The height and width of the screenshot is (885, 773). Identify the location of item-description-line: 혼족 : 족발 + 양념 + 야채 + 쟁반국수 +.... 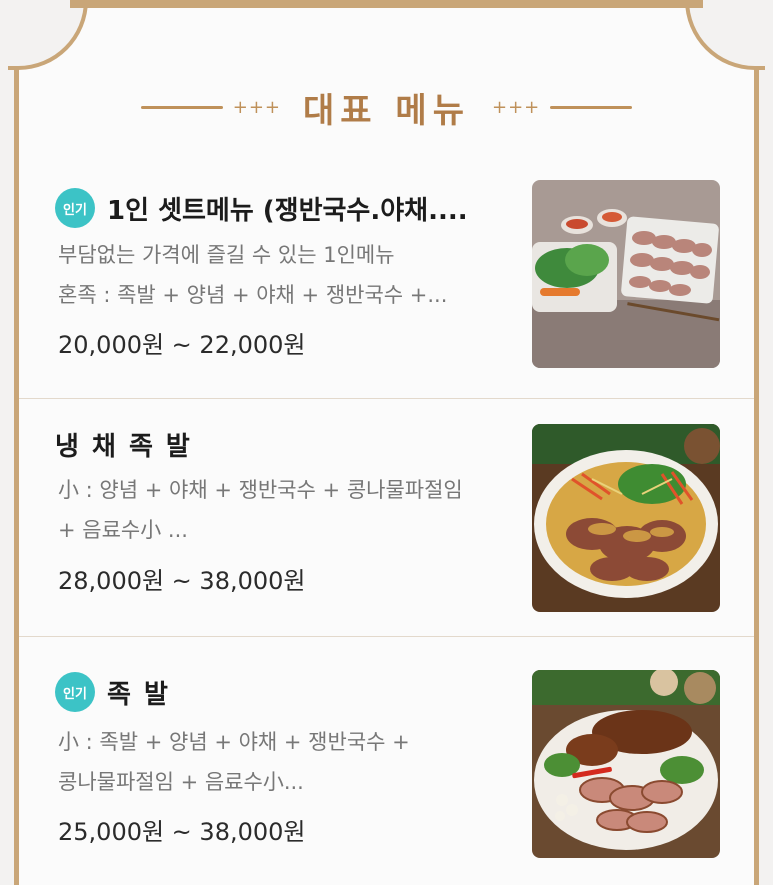
(253, 295).